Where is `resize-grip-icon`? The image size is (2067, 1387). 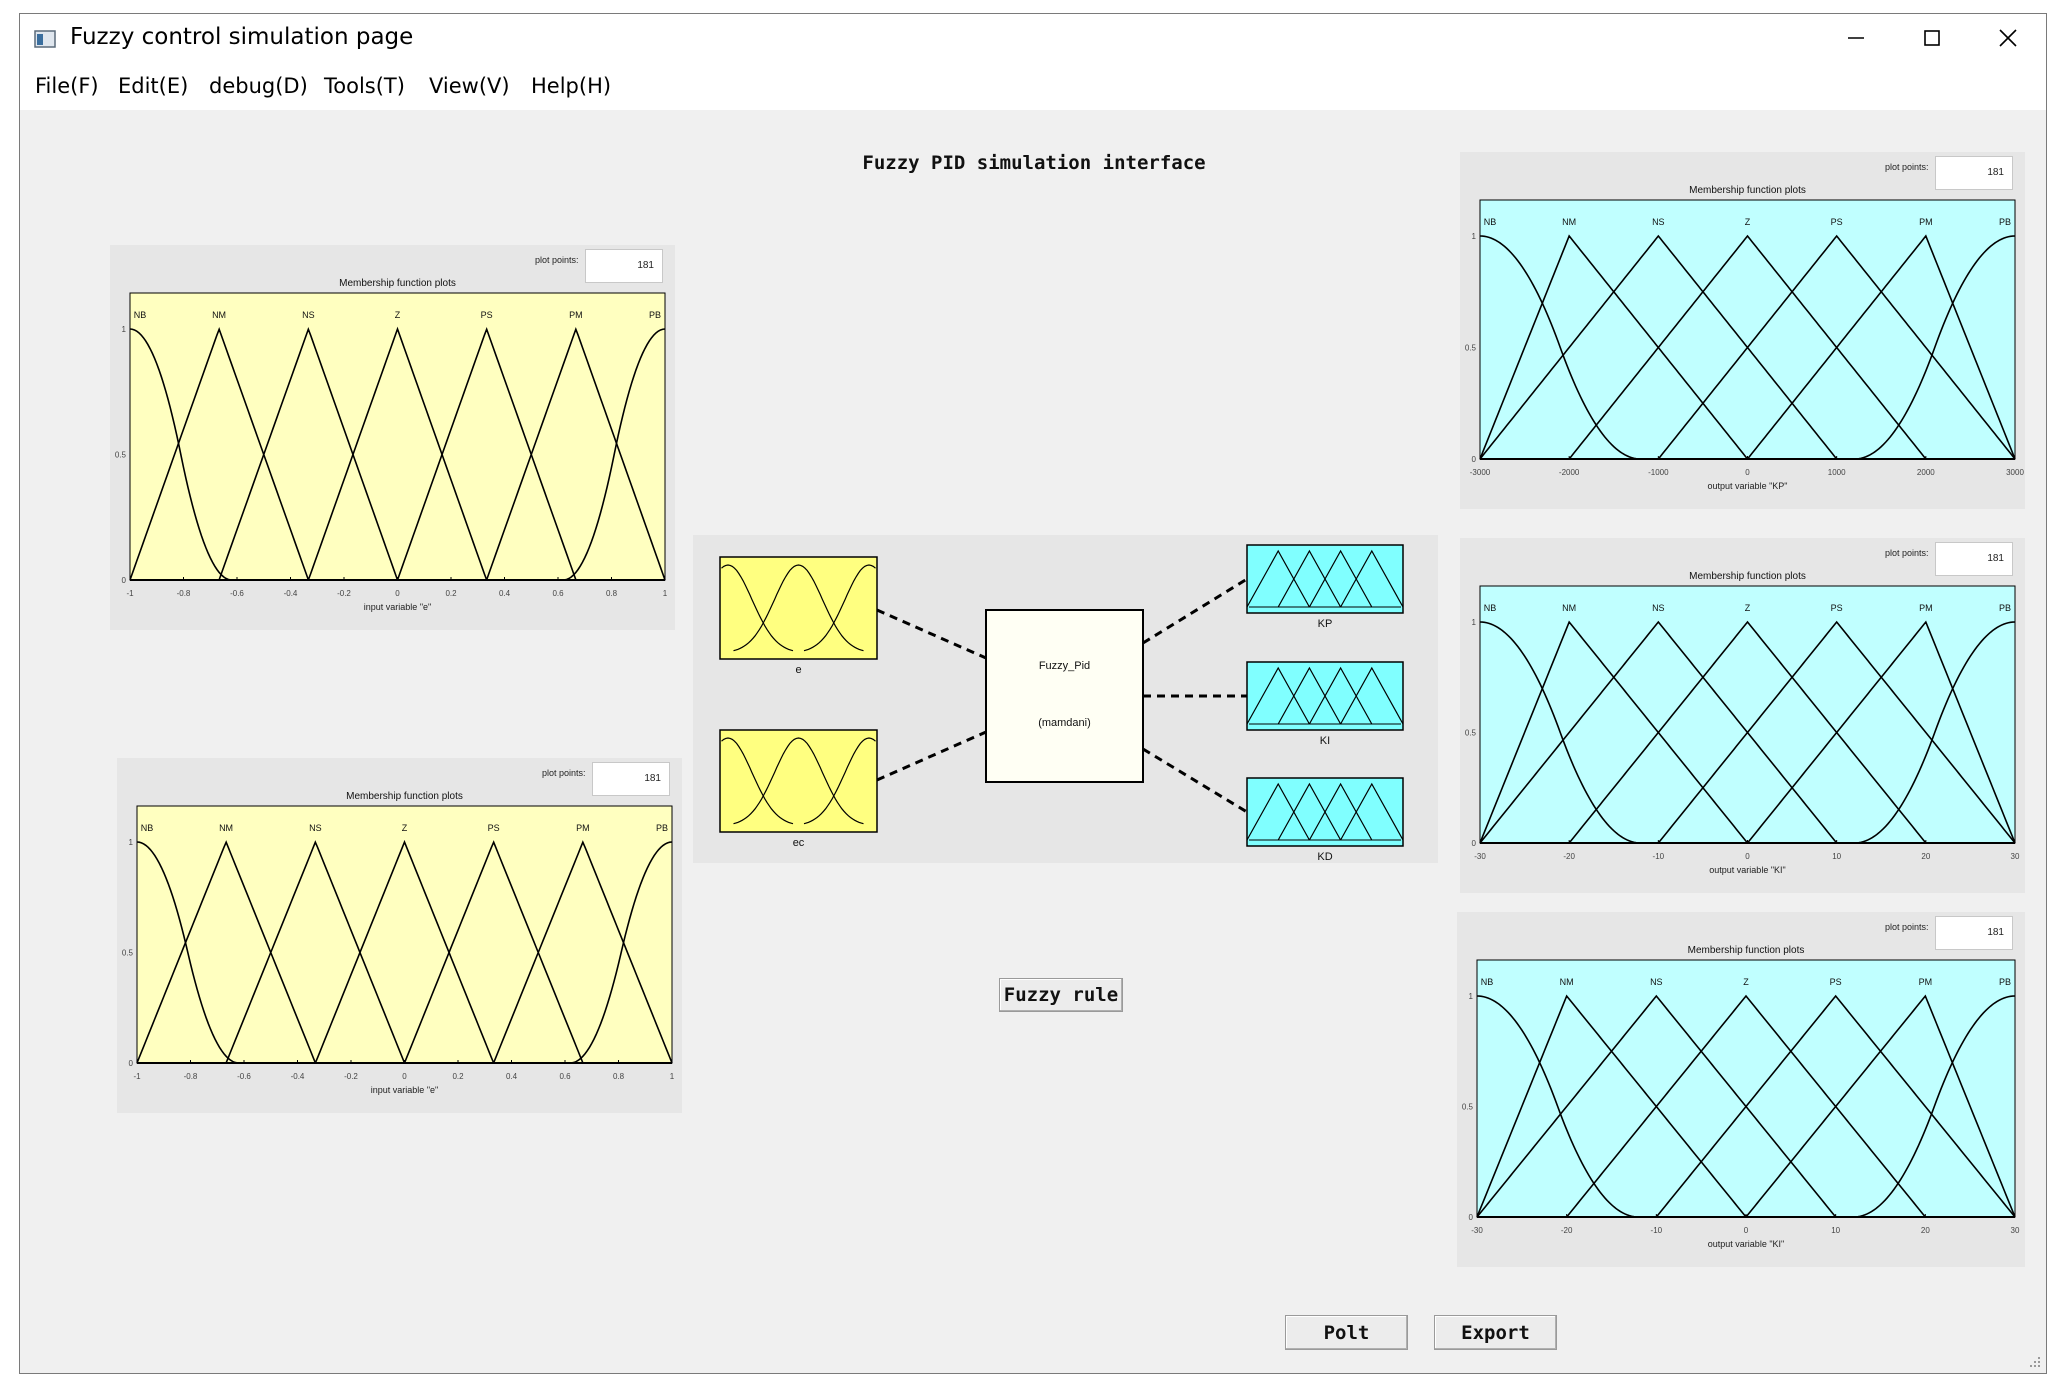 resize-grip-icon is located at coordinates (2034, 1361).